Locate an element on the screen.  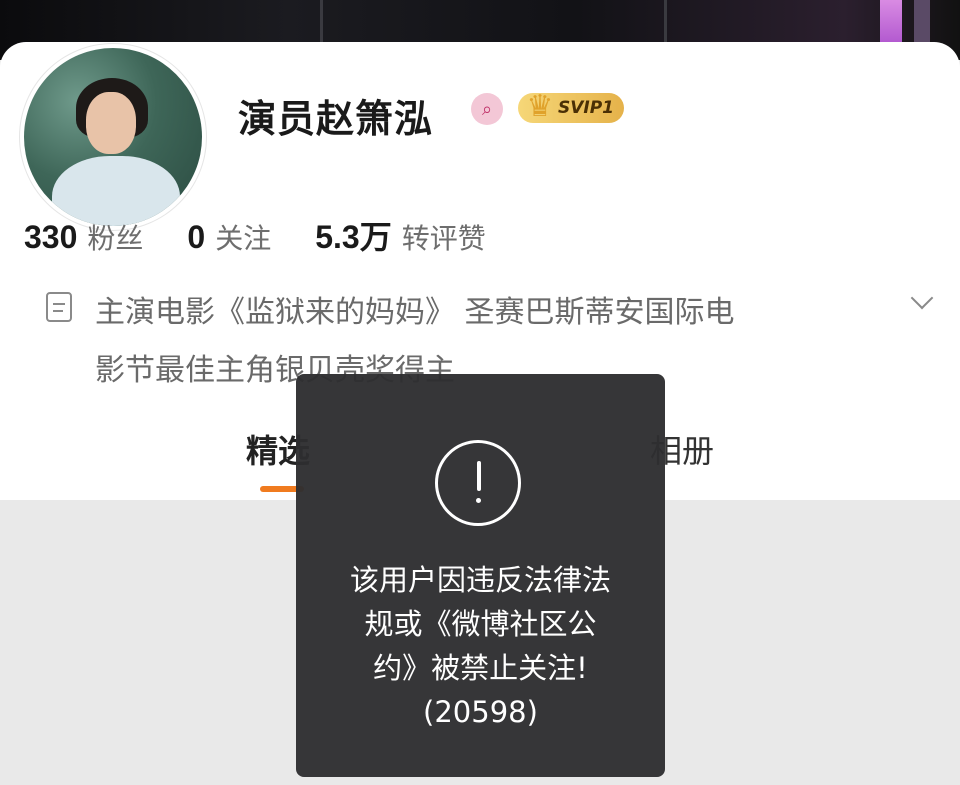
avatar is located at coordinates (113, 137).